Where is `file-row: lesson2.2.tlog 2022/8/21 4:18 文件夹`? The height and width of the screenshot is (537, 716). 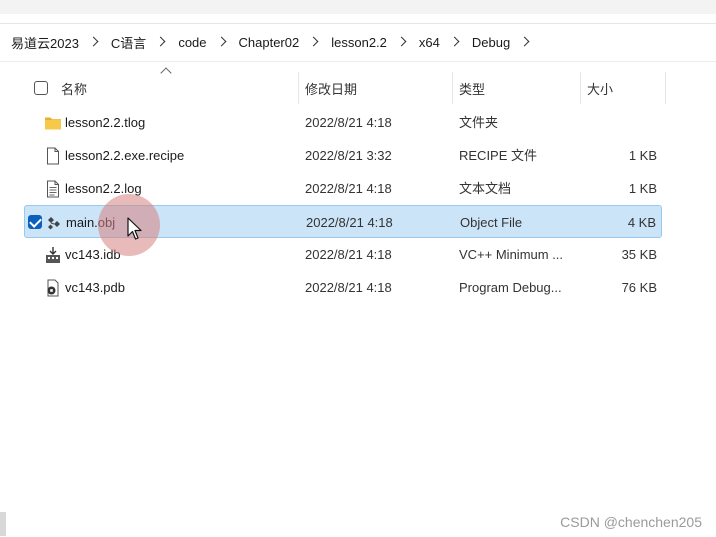
file-row: lesson2.2.tlog 2022/8/21 4:18 文件夹 is located at coordinates (343, 122).